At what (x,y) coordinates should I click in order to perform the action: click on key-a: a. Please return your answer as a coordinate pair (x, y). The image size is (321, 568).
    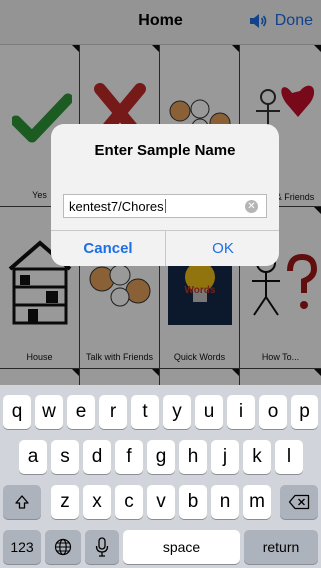
    Looking at the image, I should click on (33, 457).